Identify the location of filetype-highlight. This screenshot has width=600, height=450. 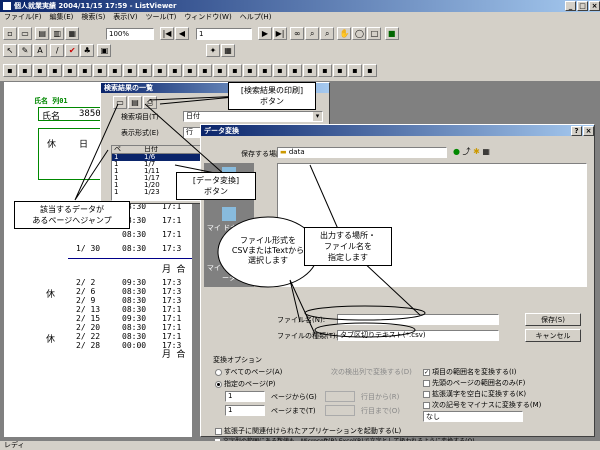
(365, 330).